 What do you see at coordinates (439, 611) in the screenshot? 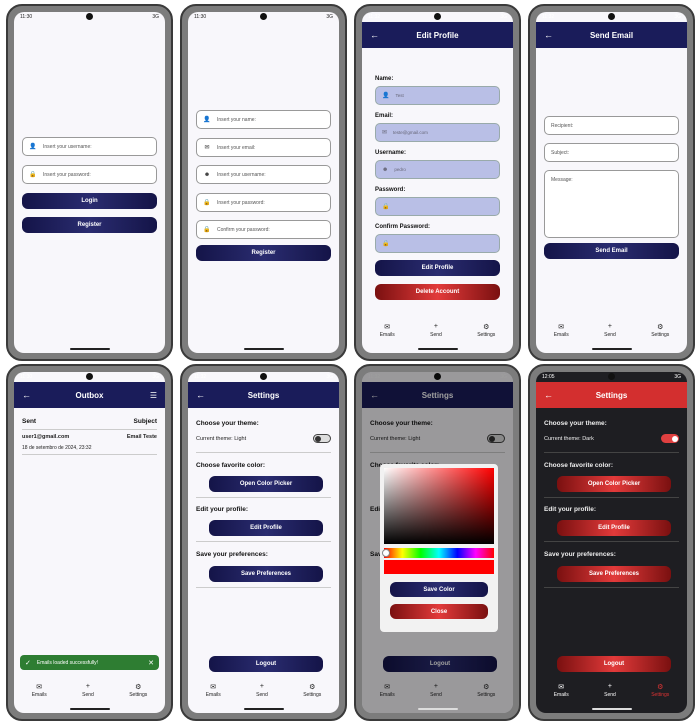
I see `close-button: Close` at bounding box center [439, 611].